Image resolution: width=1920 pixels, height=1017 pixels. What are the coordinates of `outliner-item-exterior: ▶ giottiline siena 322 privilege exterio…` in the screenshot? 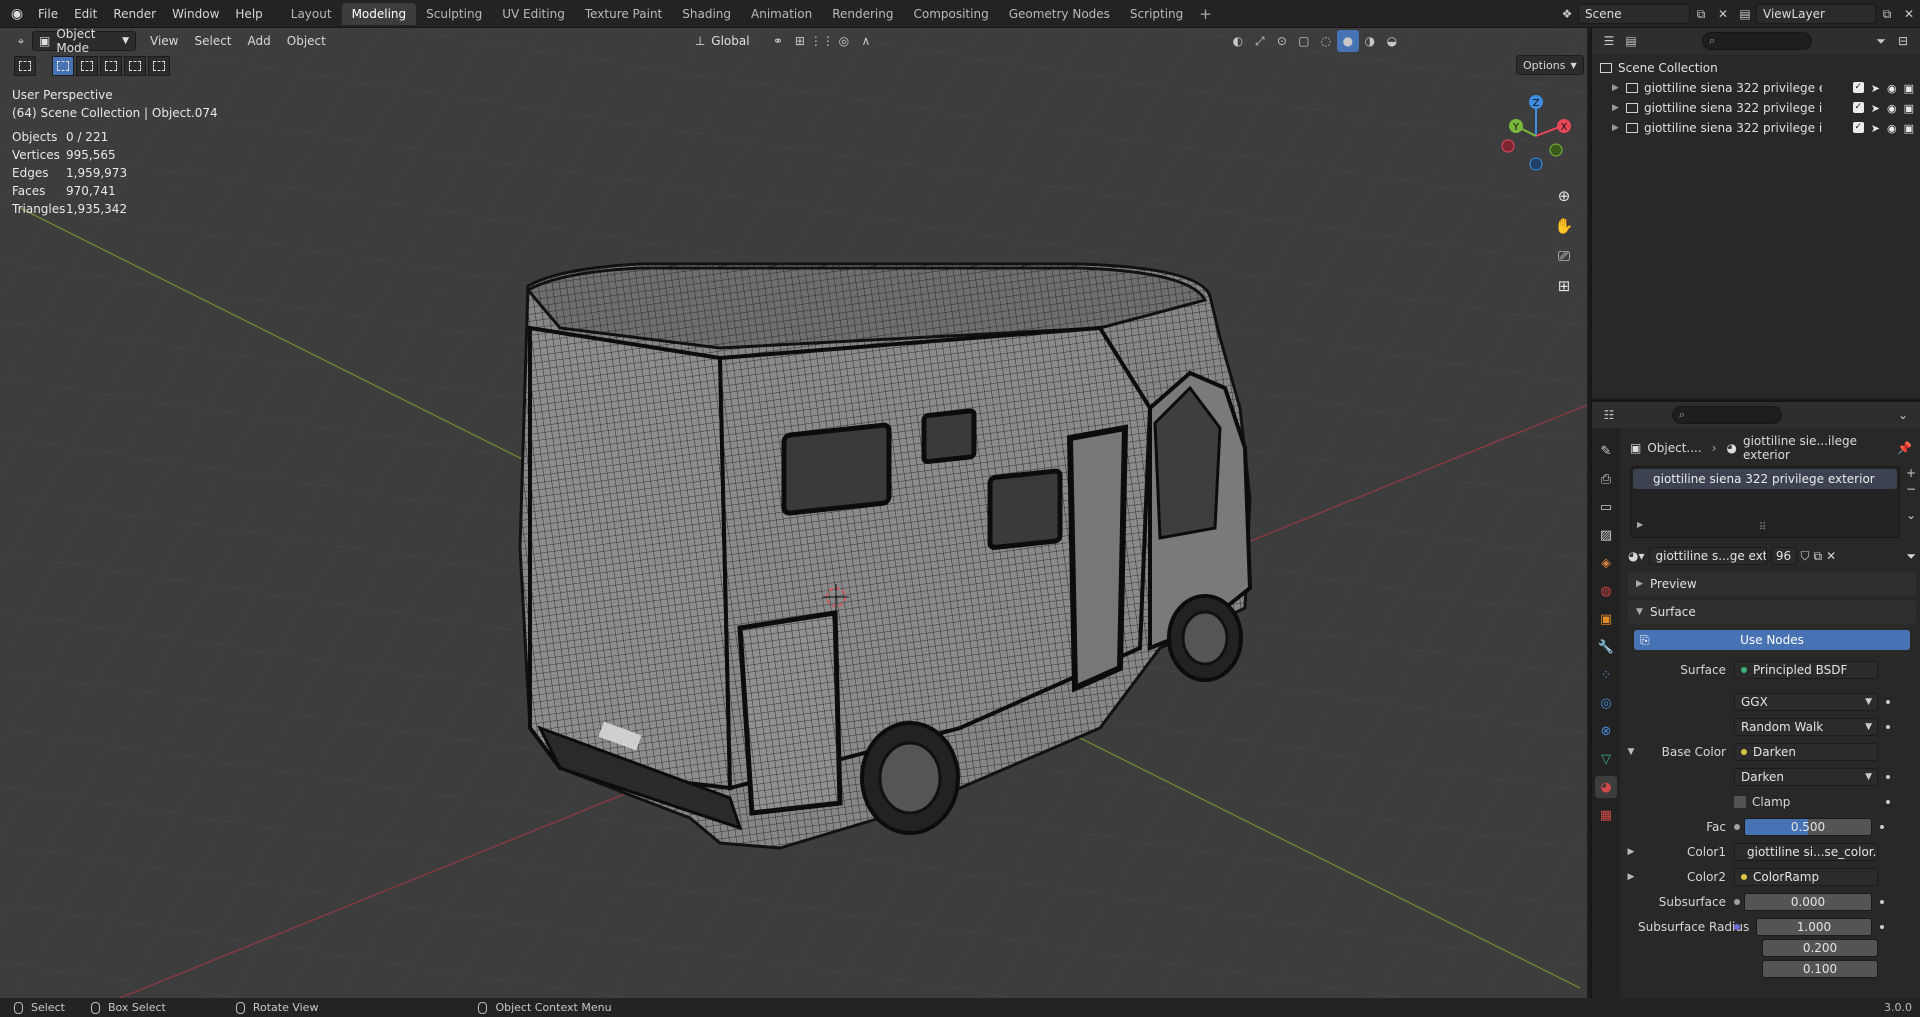 It's located at (1756, 88).